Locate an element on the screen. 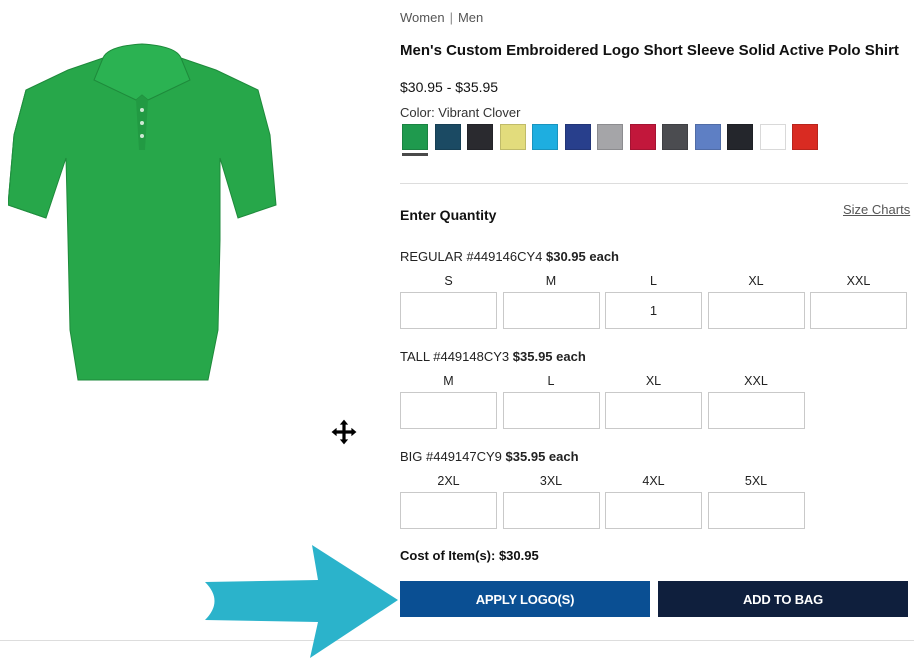 This screenshot has width=914, height=661. size-col: 2XL is located at coordinates (448, 500).